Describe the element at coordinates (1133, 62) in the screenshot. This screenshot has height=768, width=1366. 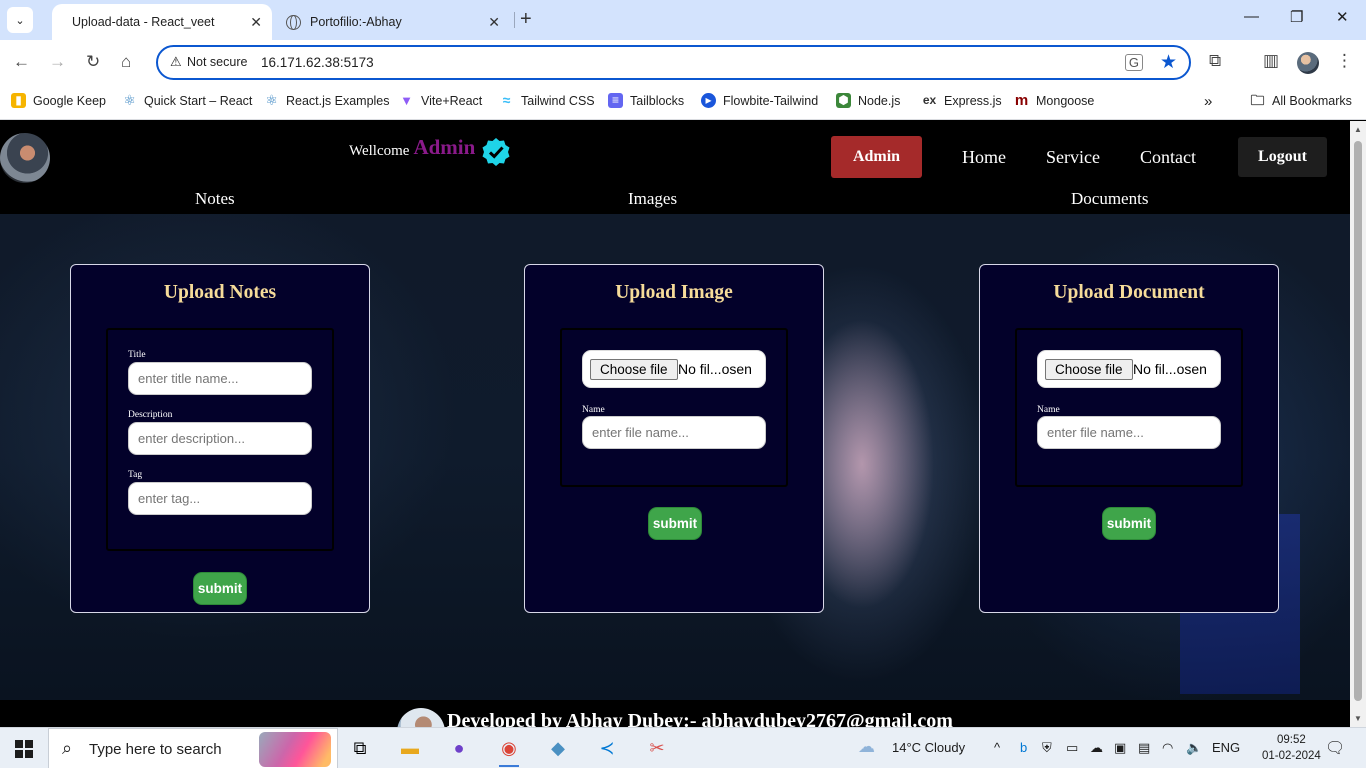
I see `translate-icon: G` at that location.